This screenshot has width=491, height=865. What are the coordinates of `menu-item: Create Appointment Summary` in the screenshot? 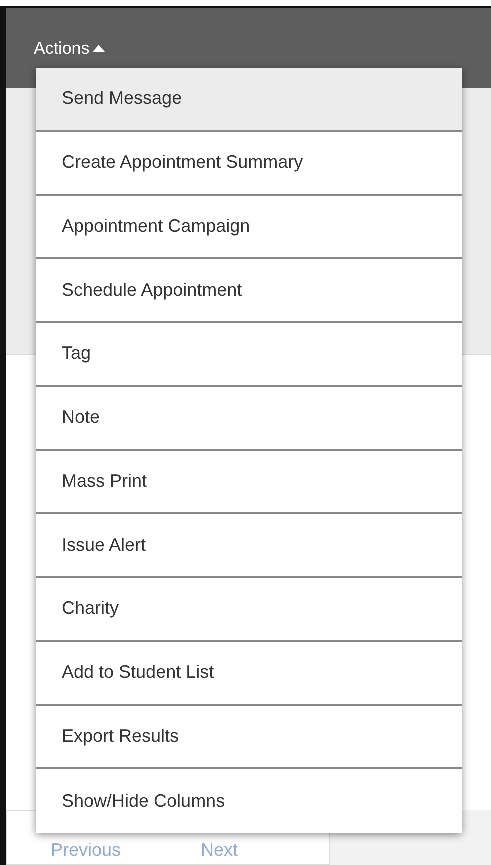 It's located at (249, 164).